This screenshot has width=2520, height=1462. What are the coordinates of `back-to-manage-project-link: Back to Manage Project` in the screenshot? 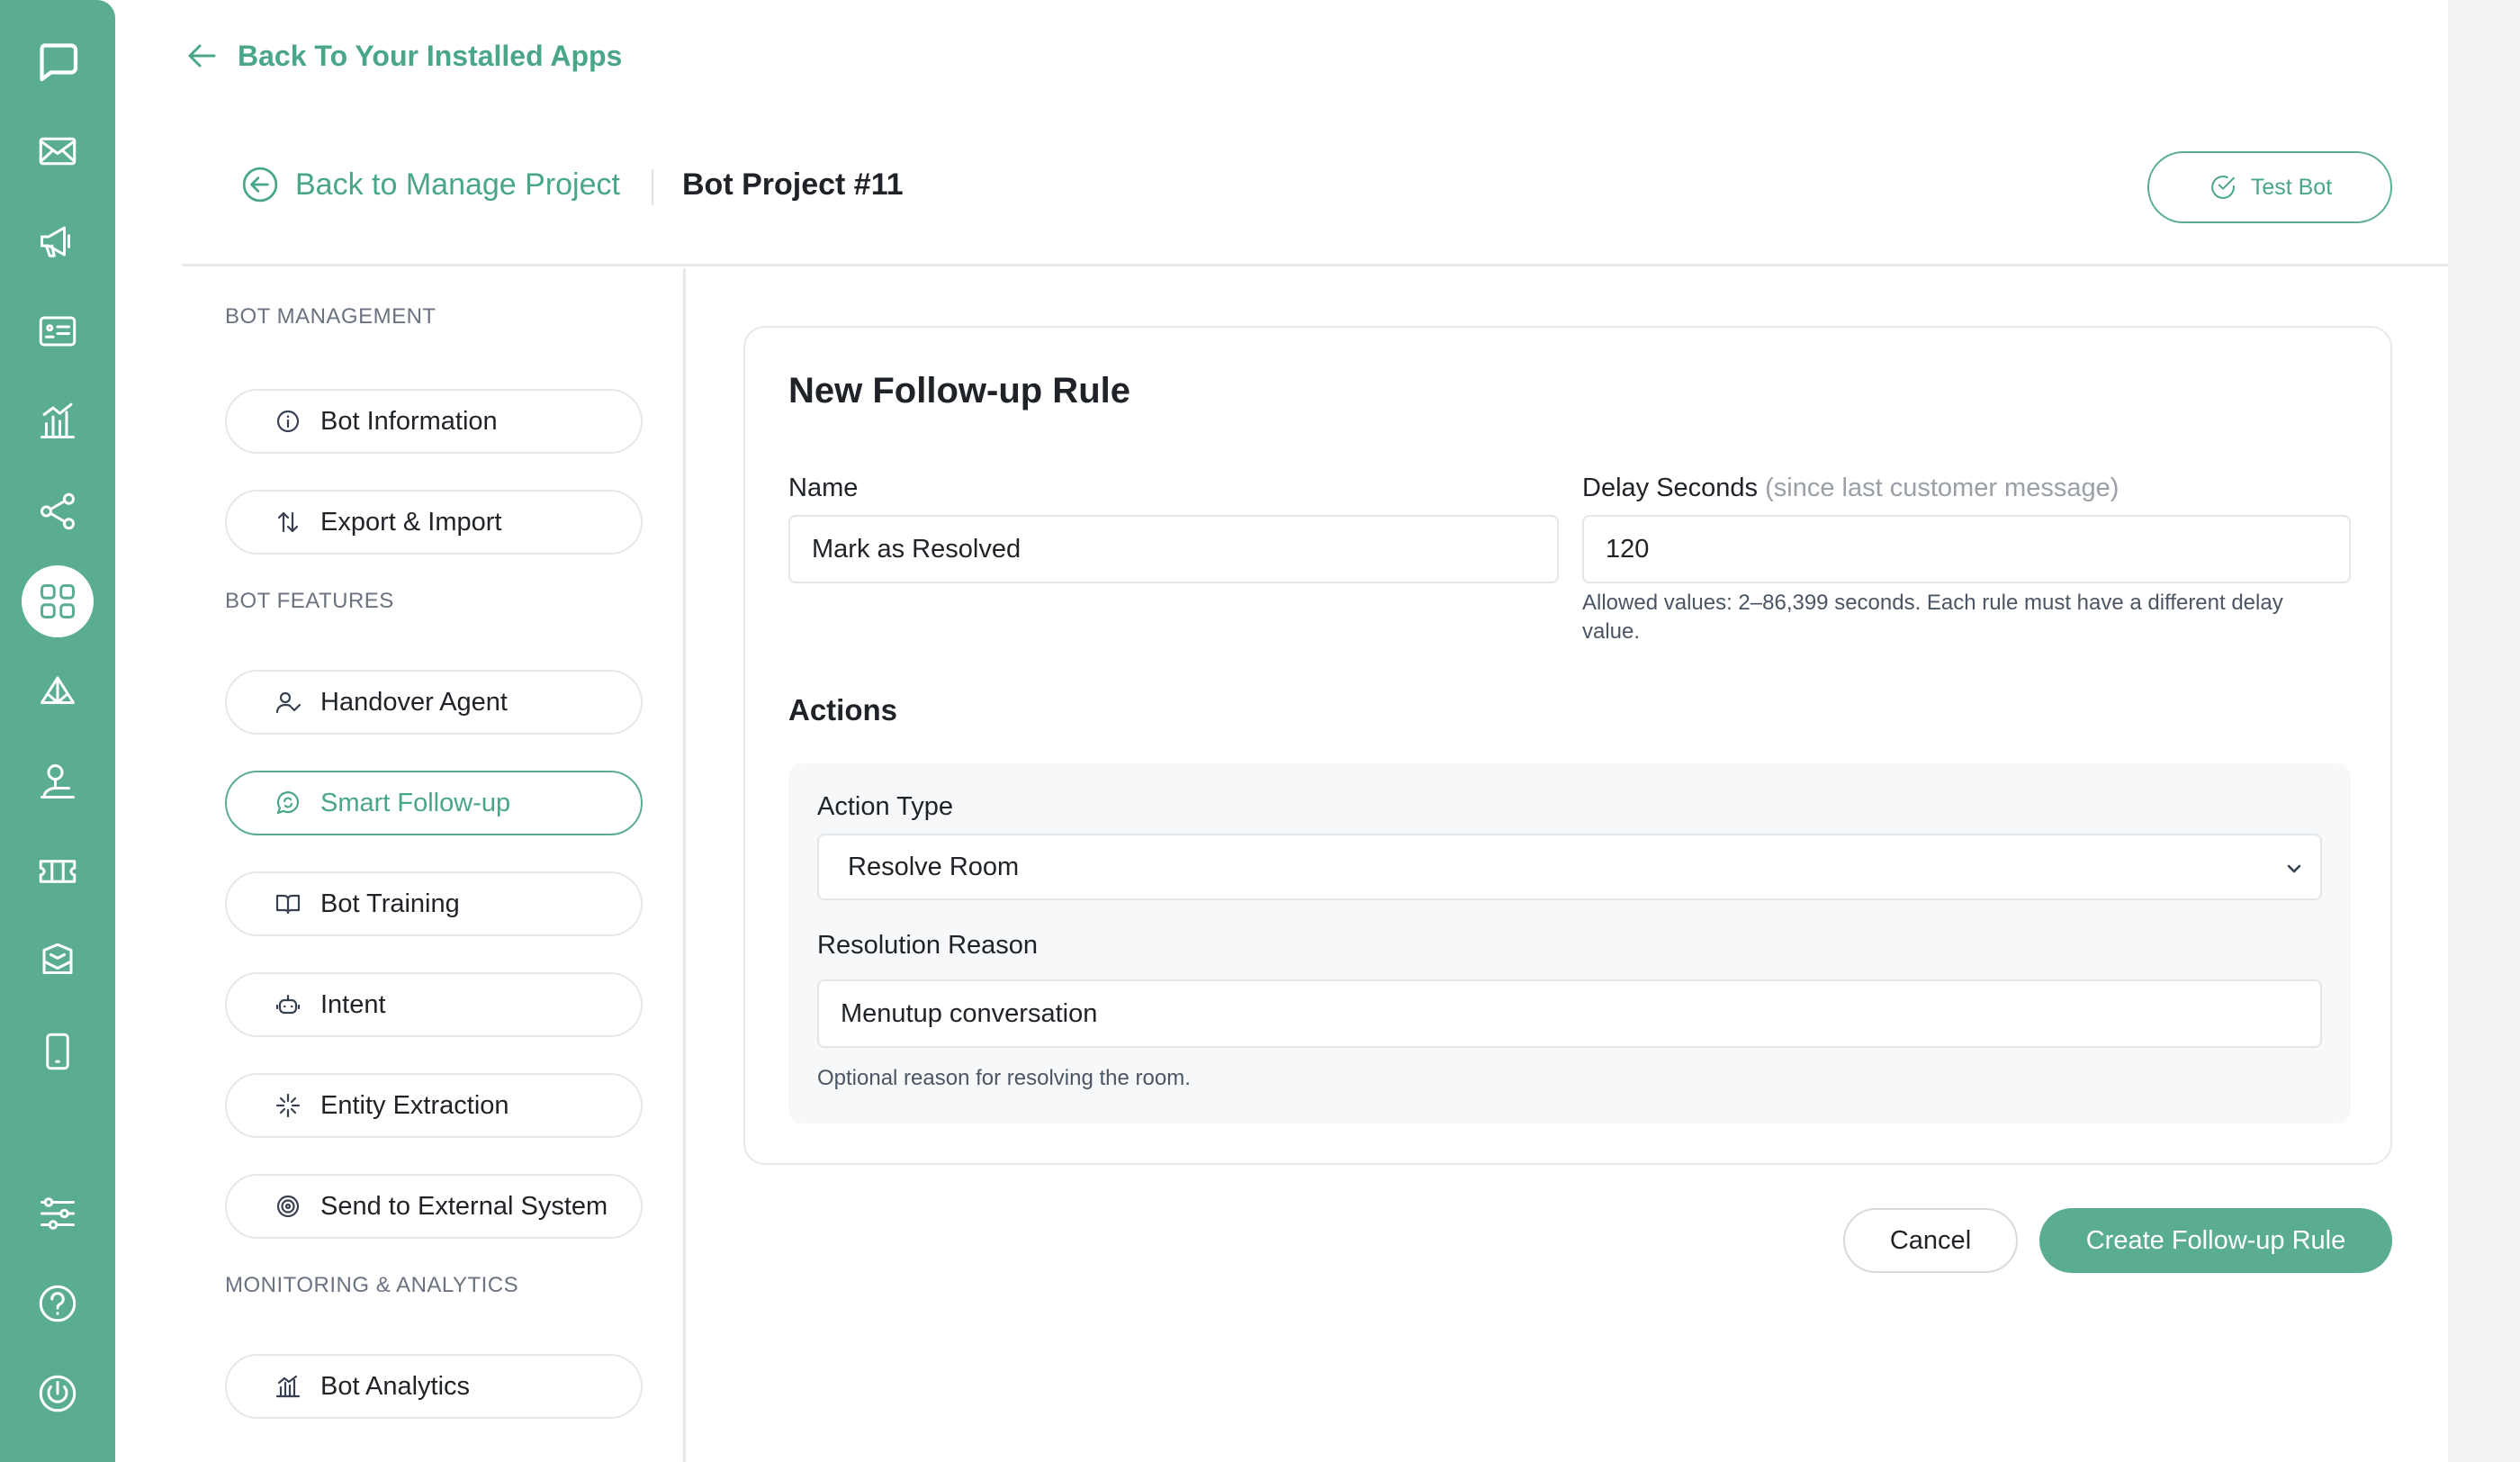 It's located at (431, 184).